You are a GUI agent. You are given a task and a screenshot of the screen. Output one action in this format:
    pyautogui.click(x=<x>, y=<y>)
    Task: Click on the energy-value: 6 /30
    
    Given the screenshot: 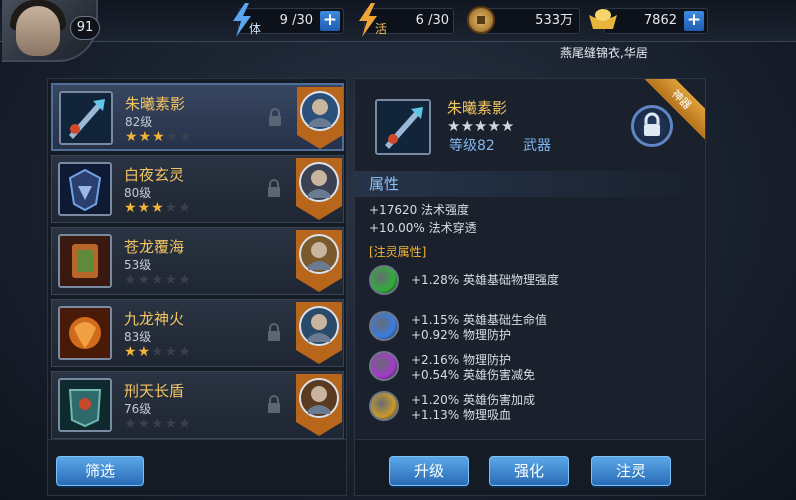 What is the action you would take?
    pyautogui.click(x=432, y=20)
    